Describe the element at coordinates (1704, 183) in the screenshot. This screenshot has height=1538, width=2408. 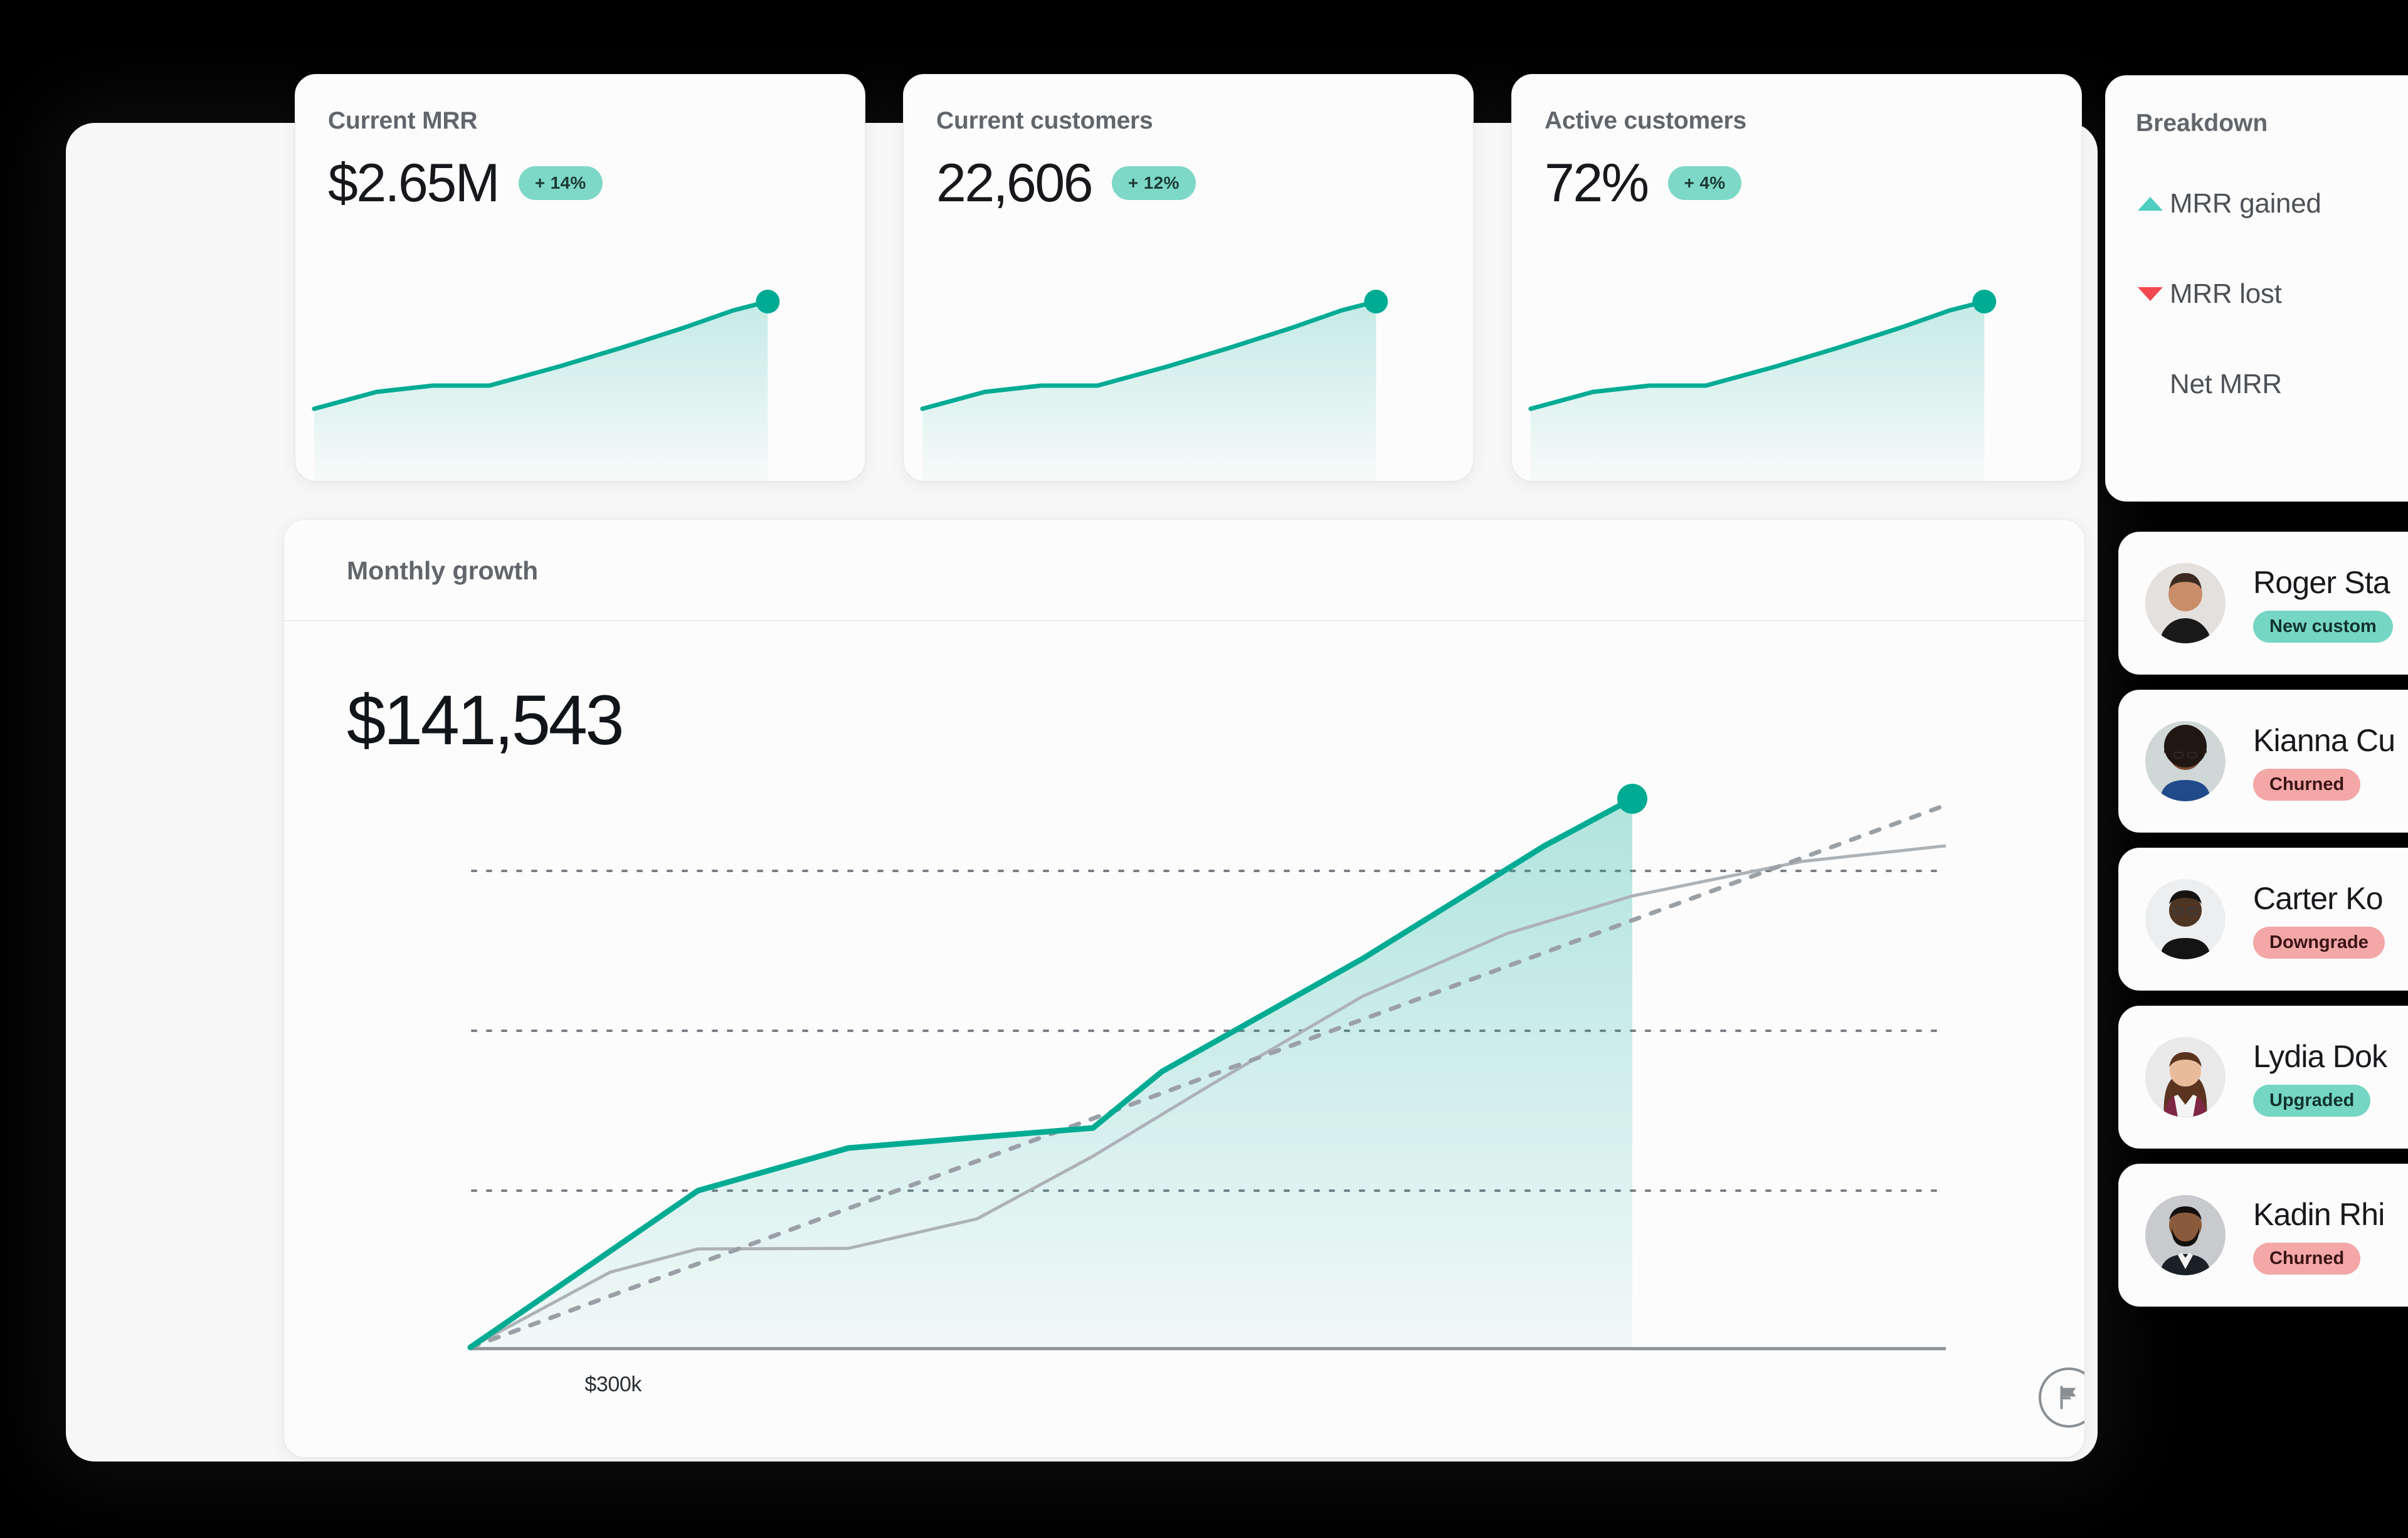
I see `metric-delta-badge: + 4%` at that location.